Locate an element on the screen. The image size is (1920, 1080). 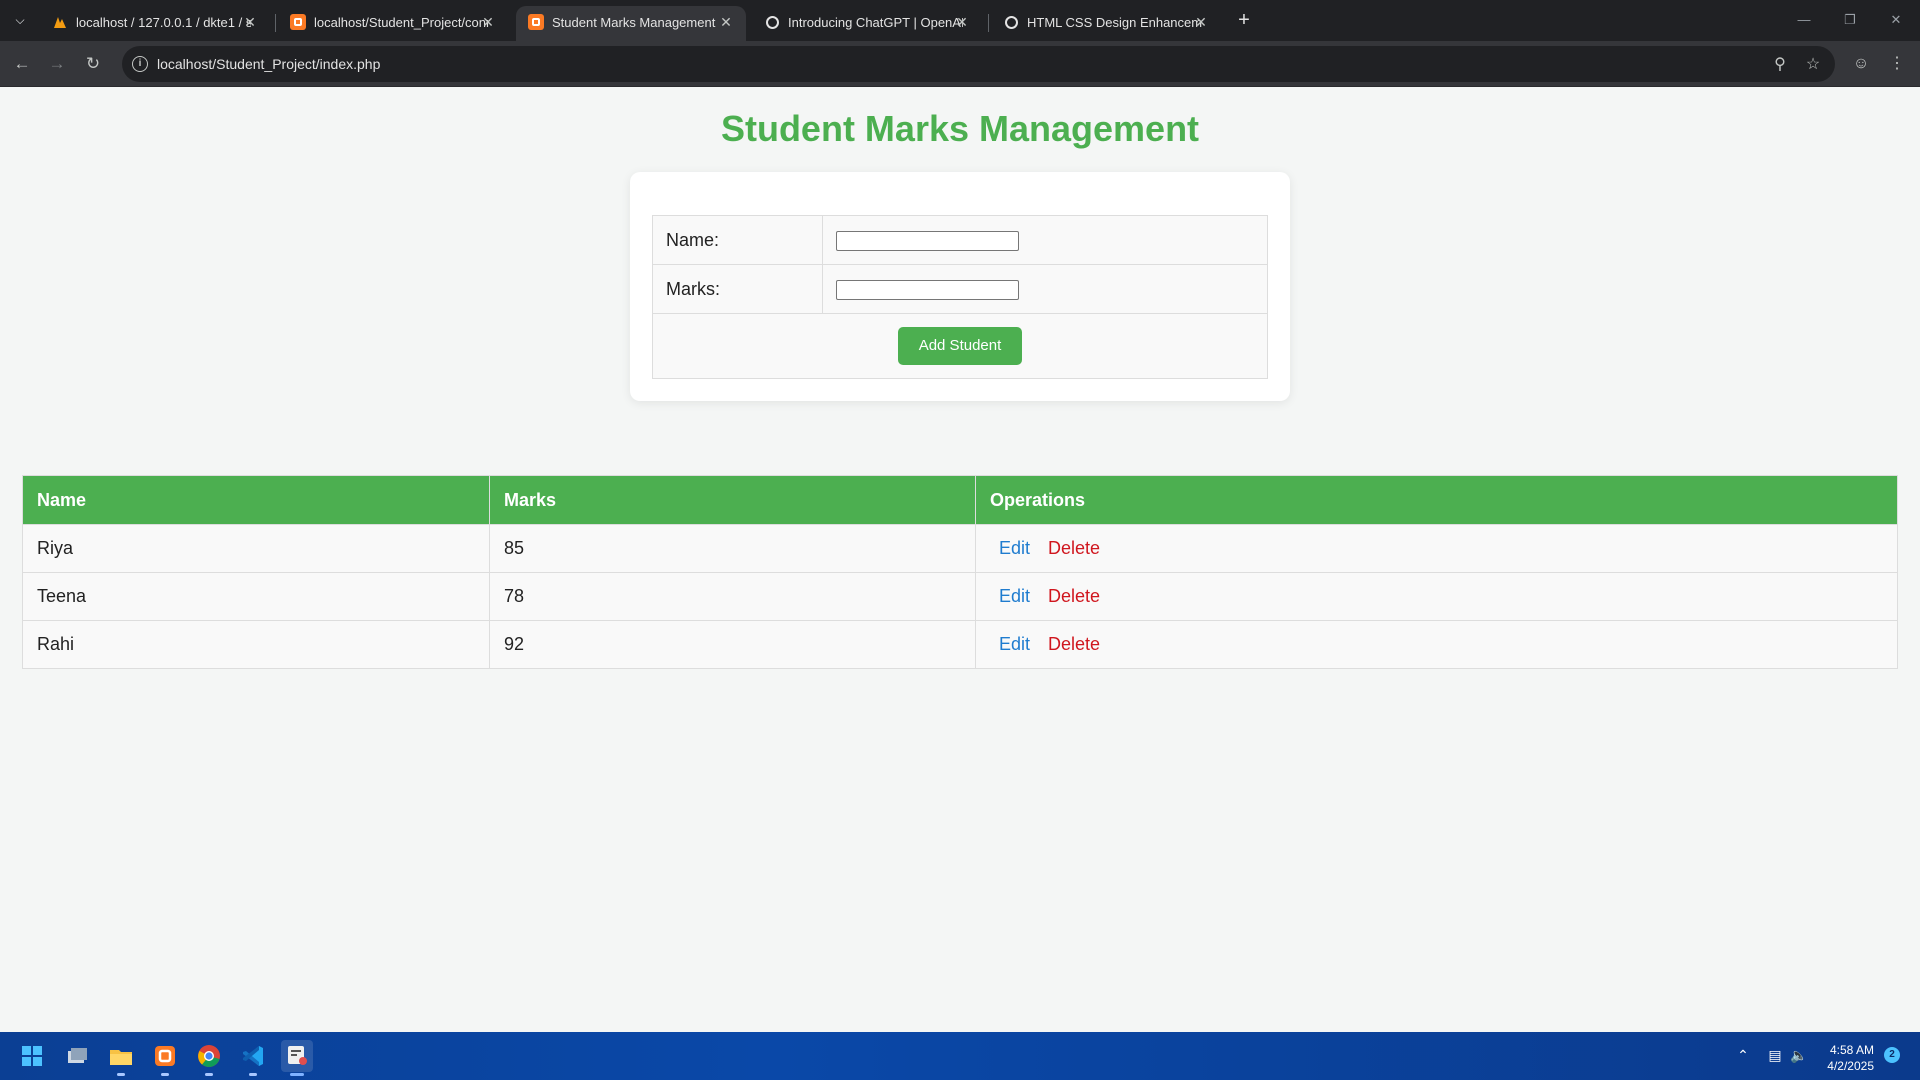
add-student-form: Name: Marks: Add Student is located at coordinates (960, 286).